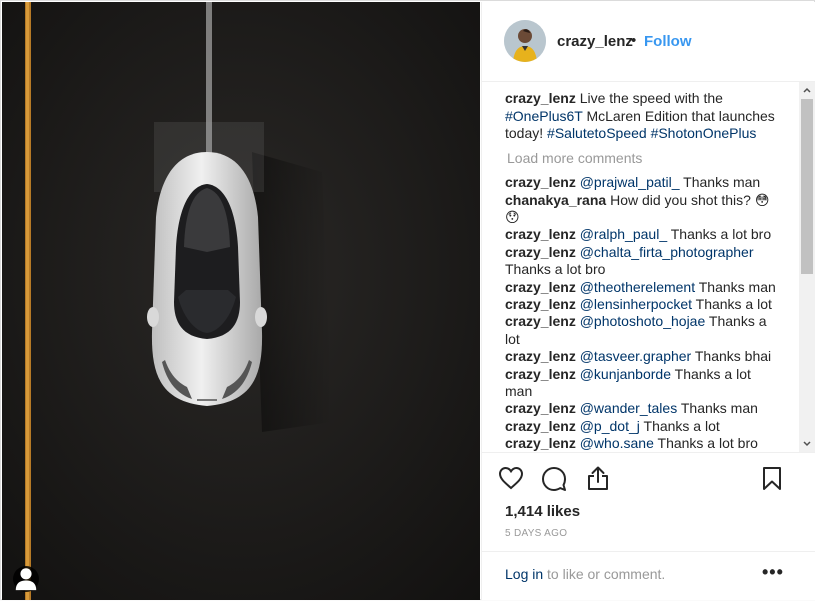 Image resolution: width=815 pixels, height=601 pixels. Describe the element at coordinates (649, 98) in the screenshot. I see `caption-text: Live the speed with the` at that location.